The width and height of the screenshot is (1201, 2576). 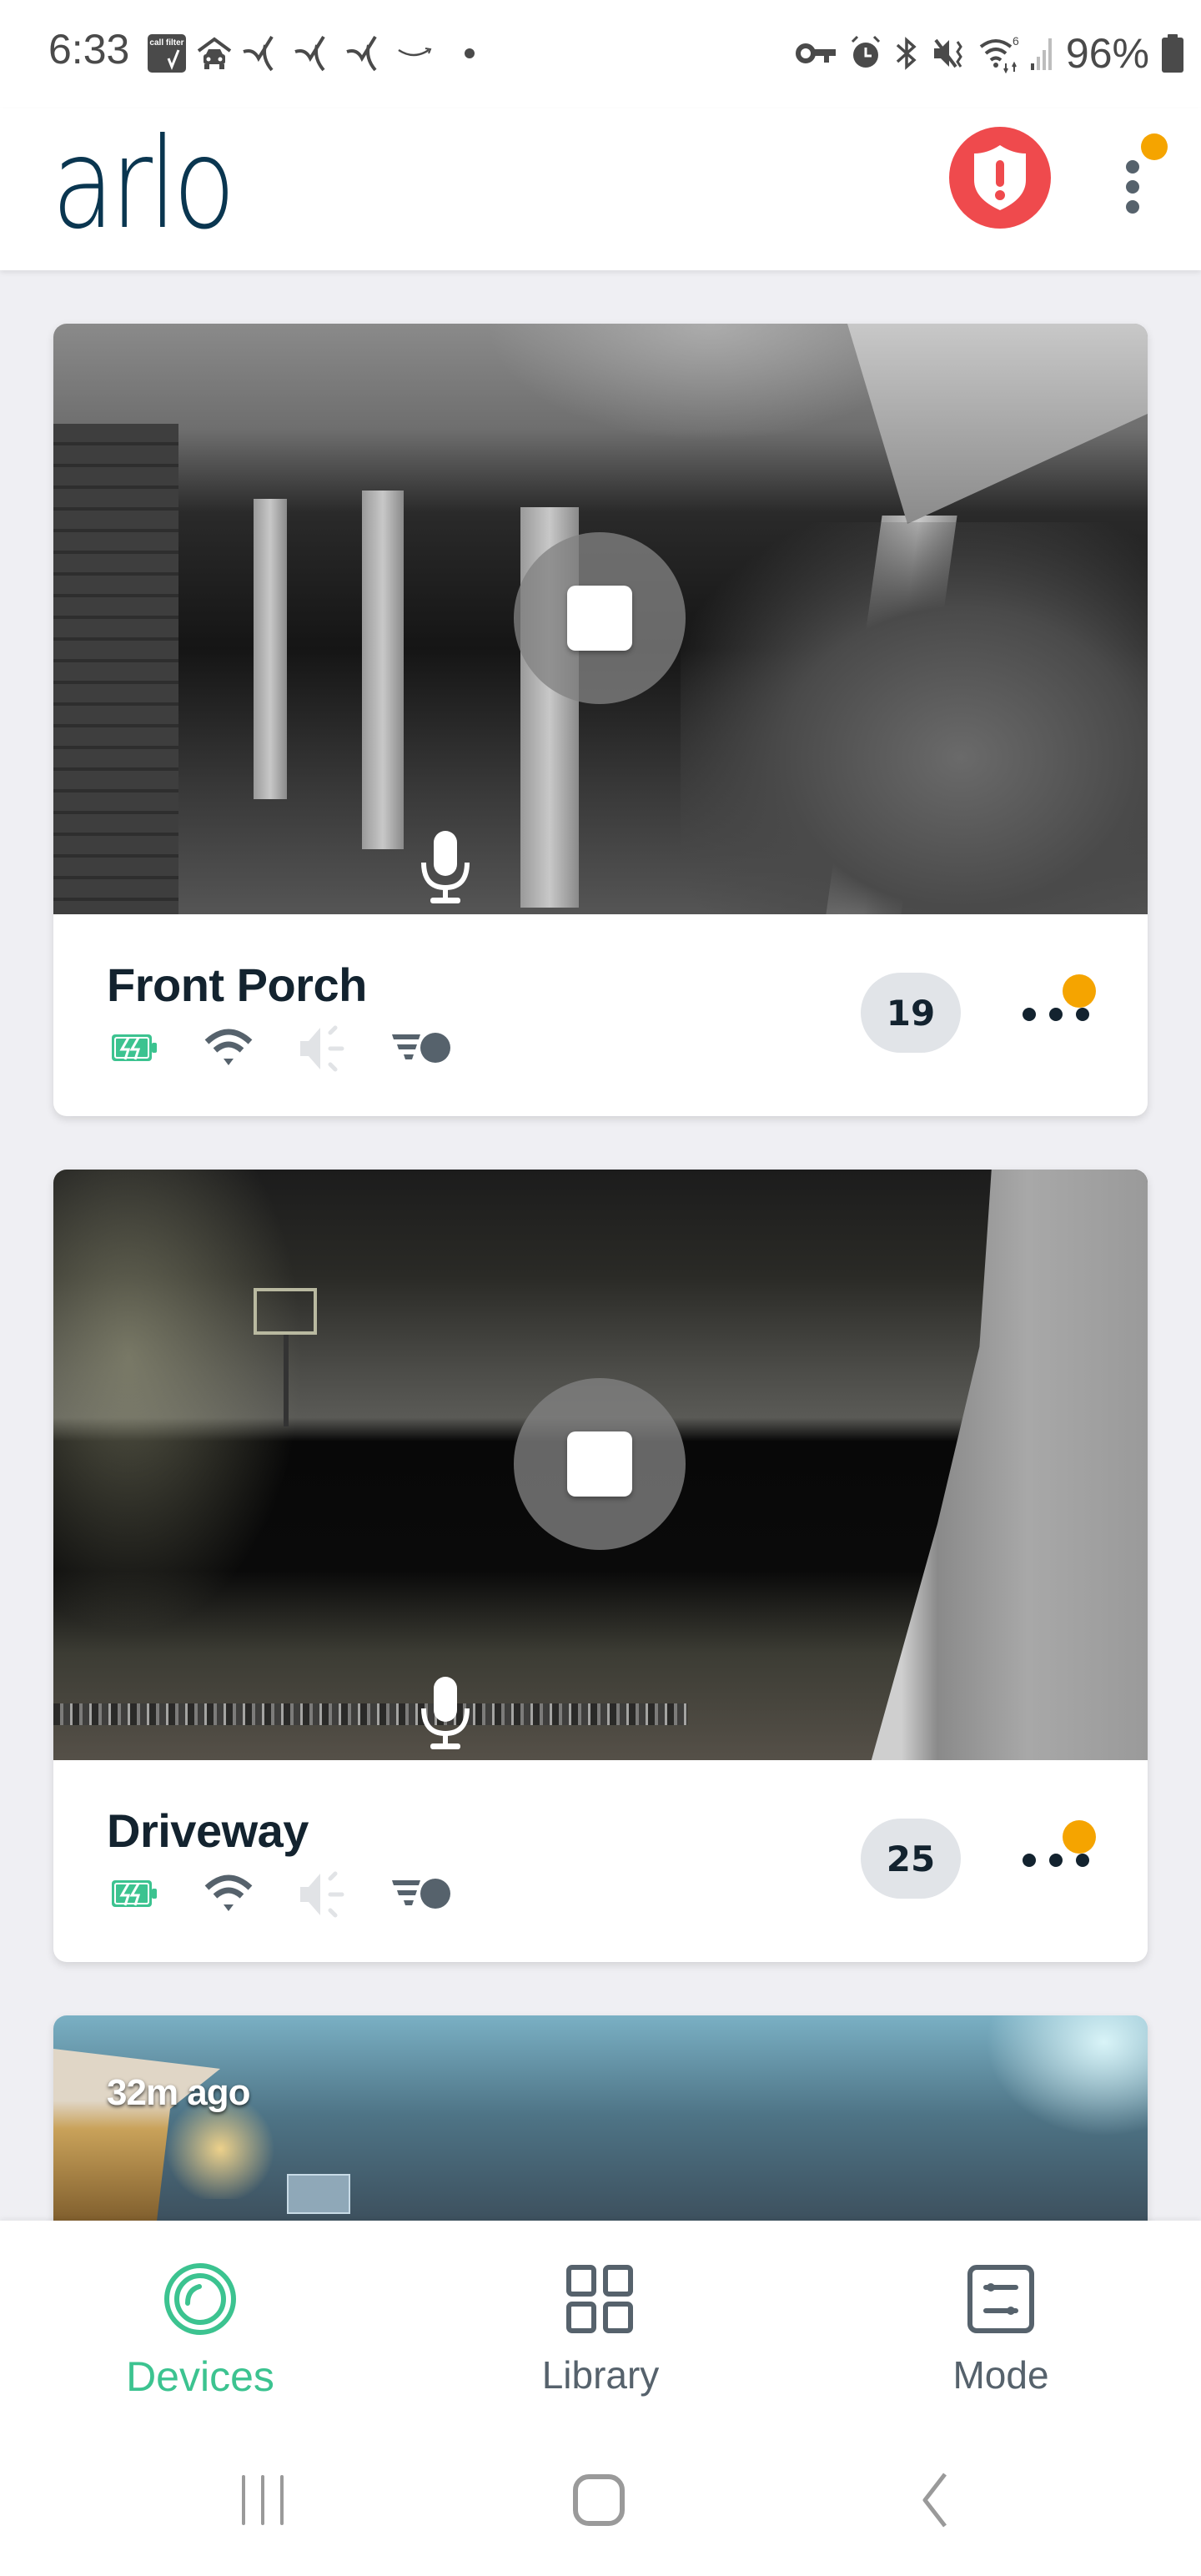 I want to click on tab-library: Library, so click(x=601, y=2321).